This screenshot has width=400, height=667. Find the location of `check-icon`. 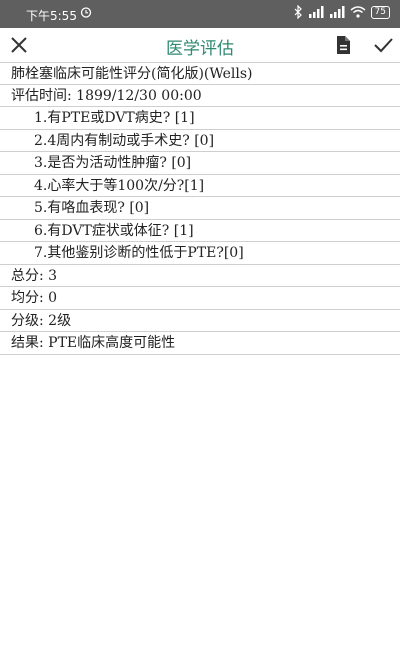

check-icon is located at coordinates (383, 45).